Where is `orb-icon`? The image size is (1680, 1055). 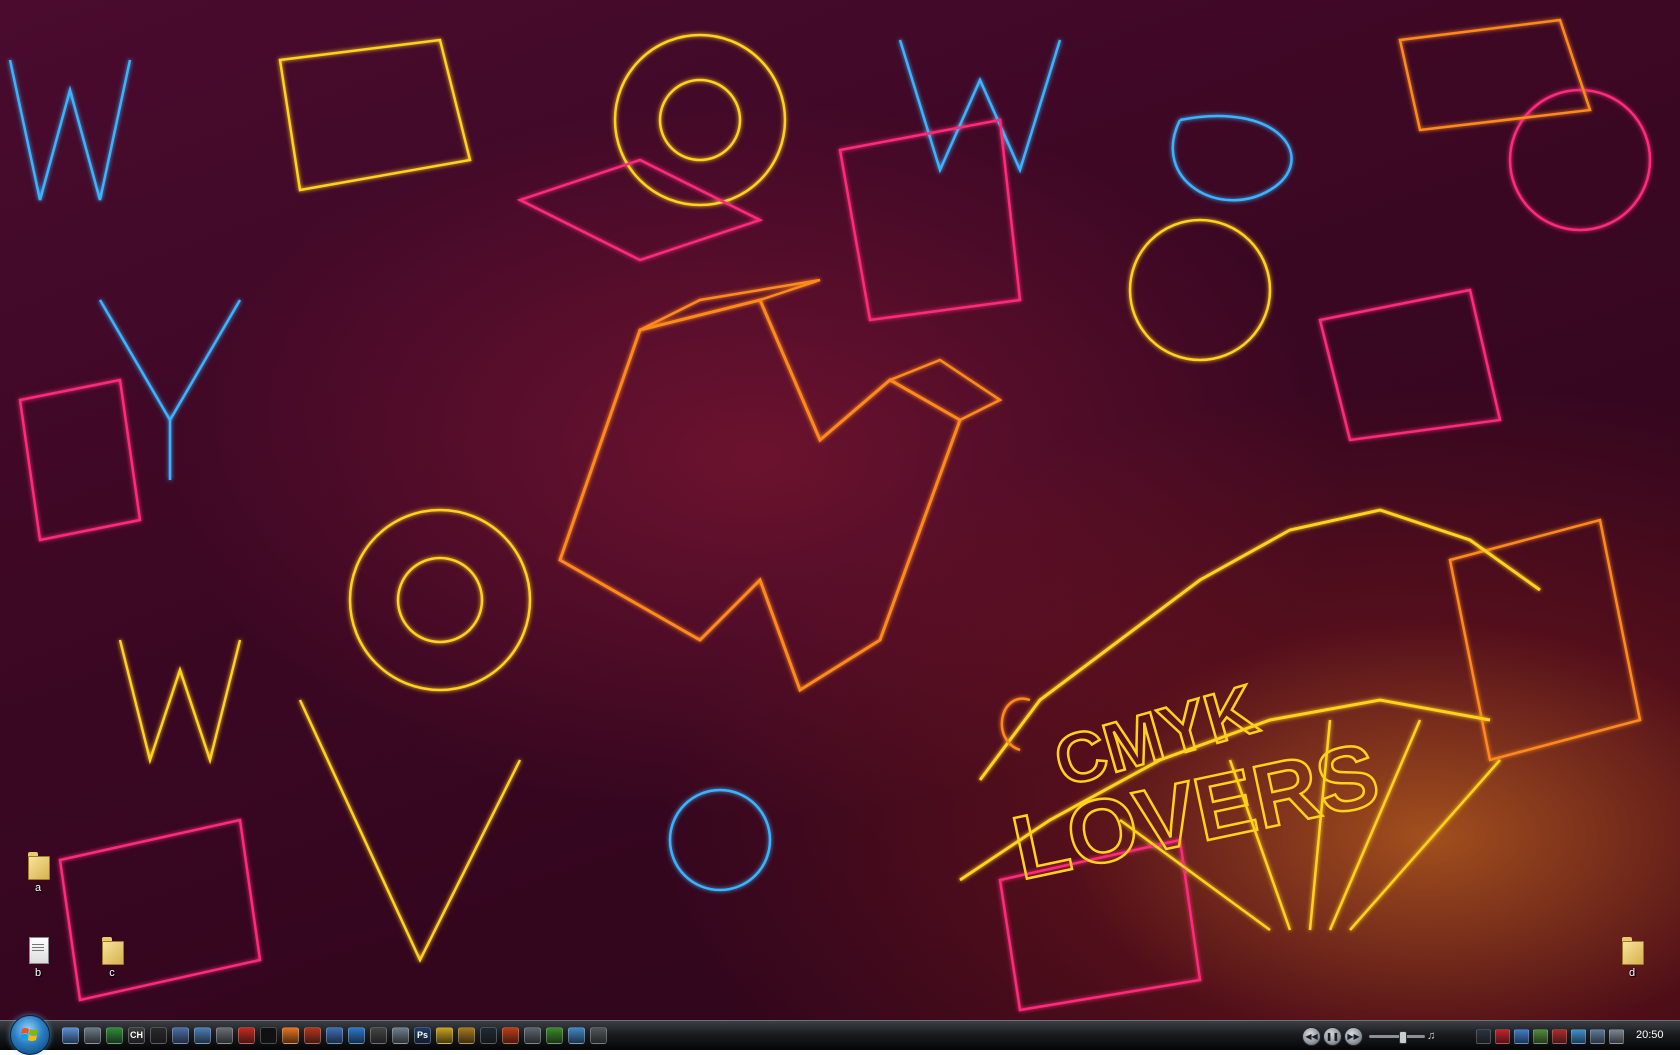
orb-icon is located at coordinates (356, 1035).